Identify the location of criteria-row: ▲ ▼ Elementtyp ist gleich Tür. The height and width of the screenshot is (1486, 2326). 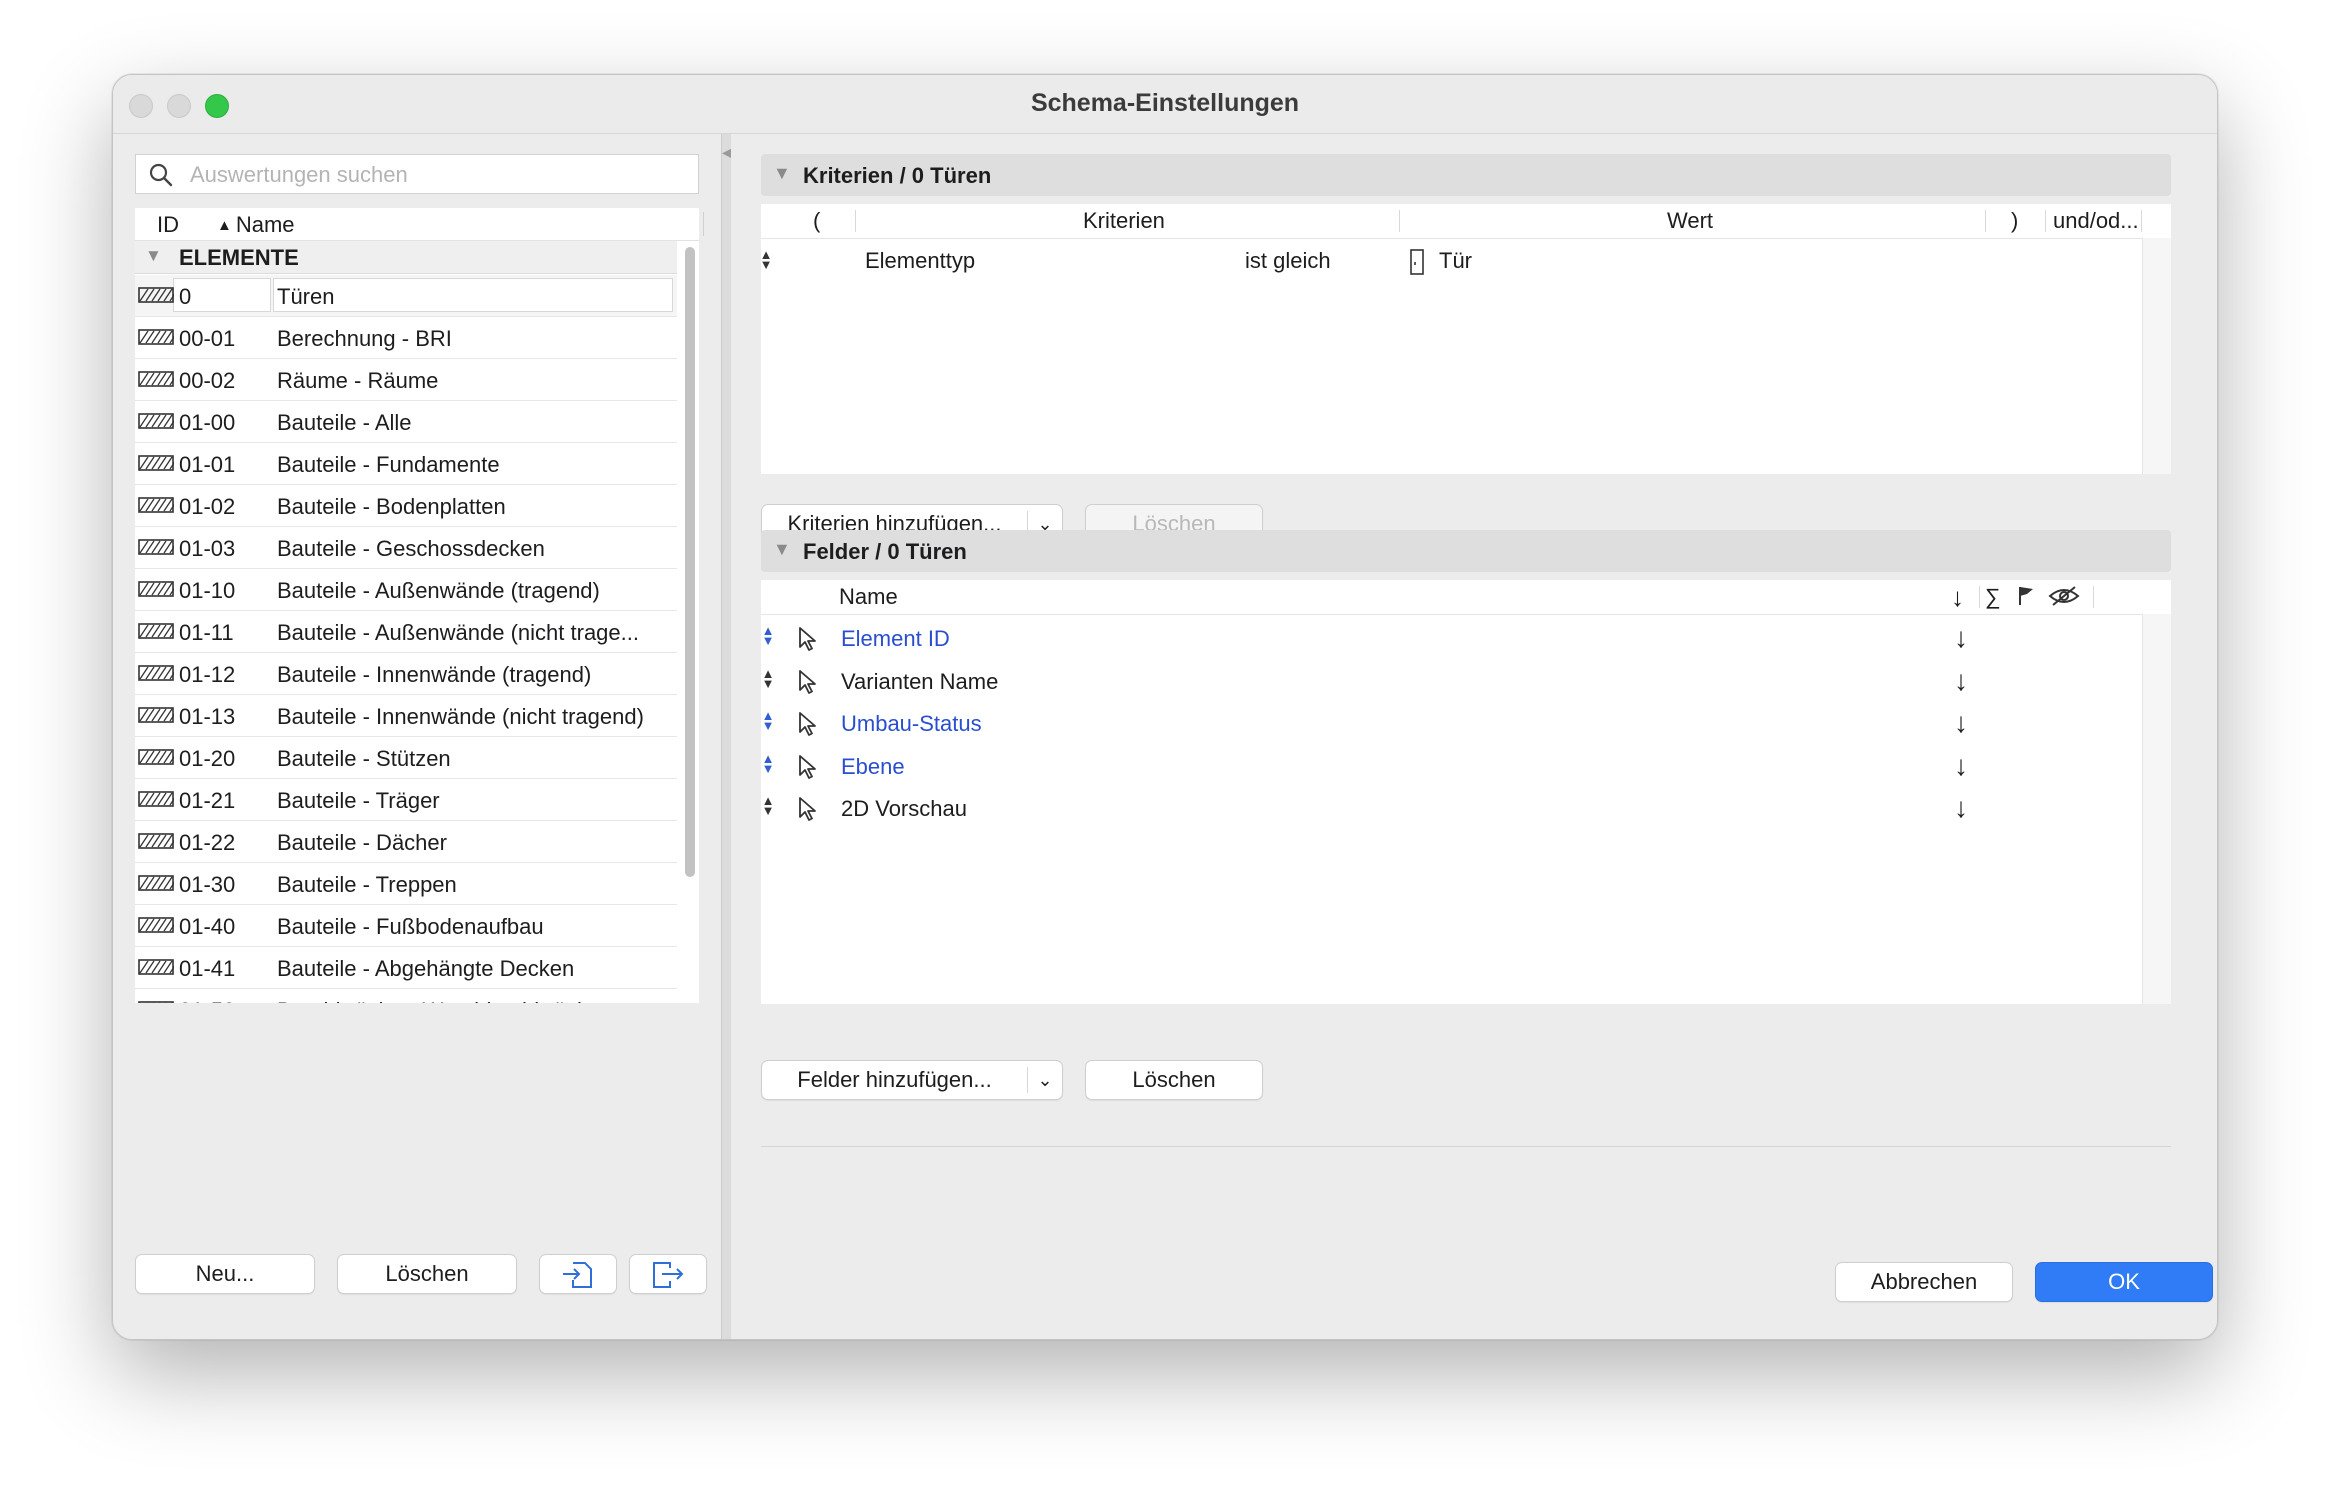
(1465, 263).